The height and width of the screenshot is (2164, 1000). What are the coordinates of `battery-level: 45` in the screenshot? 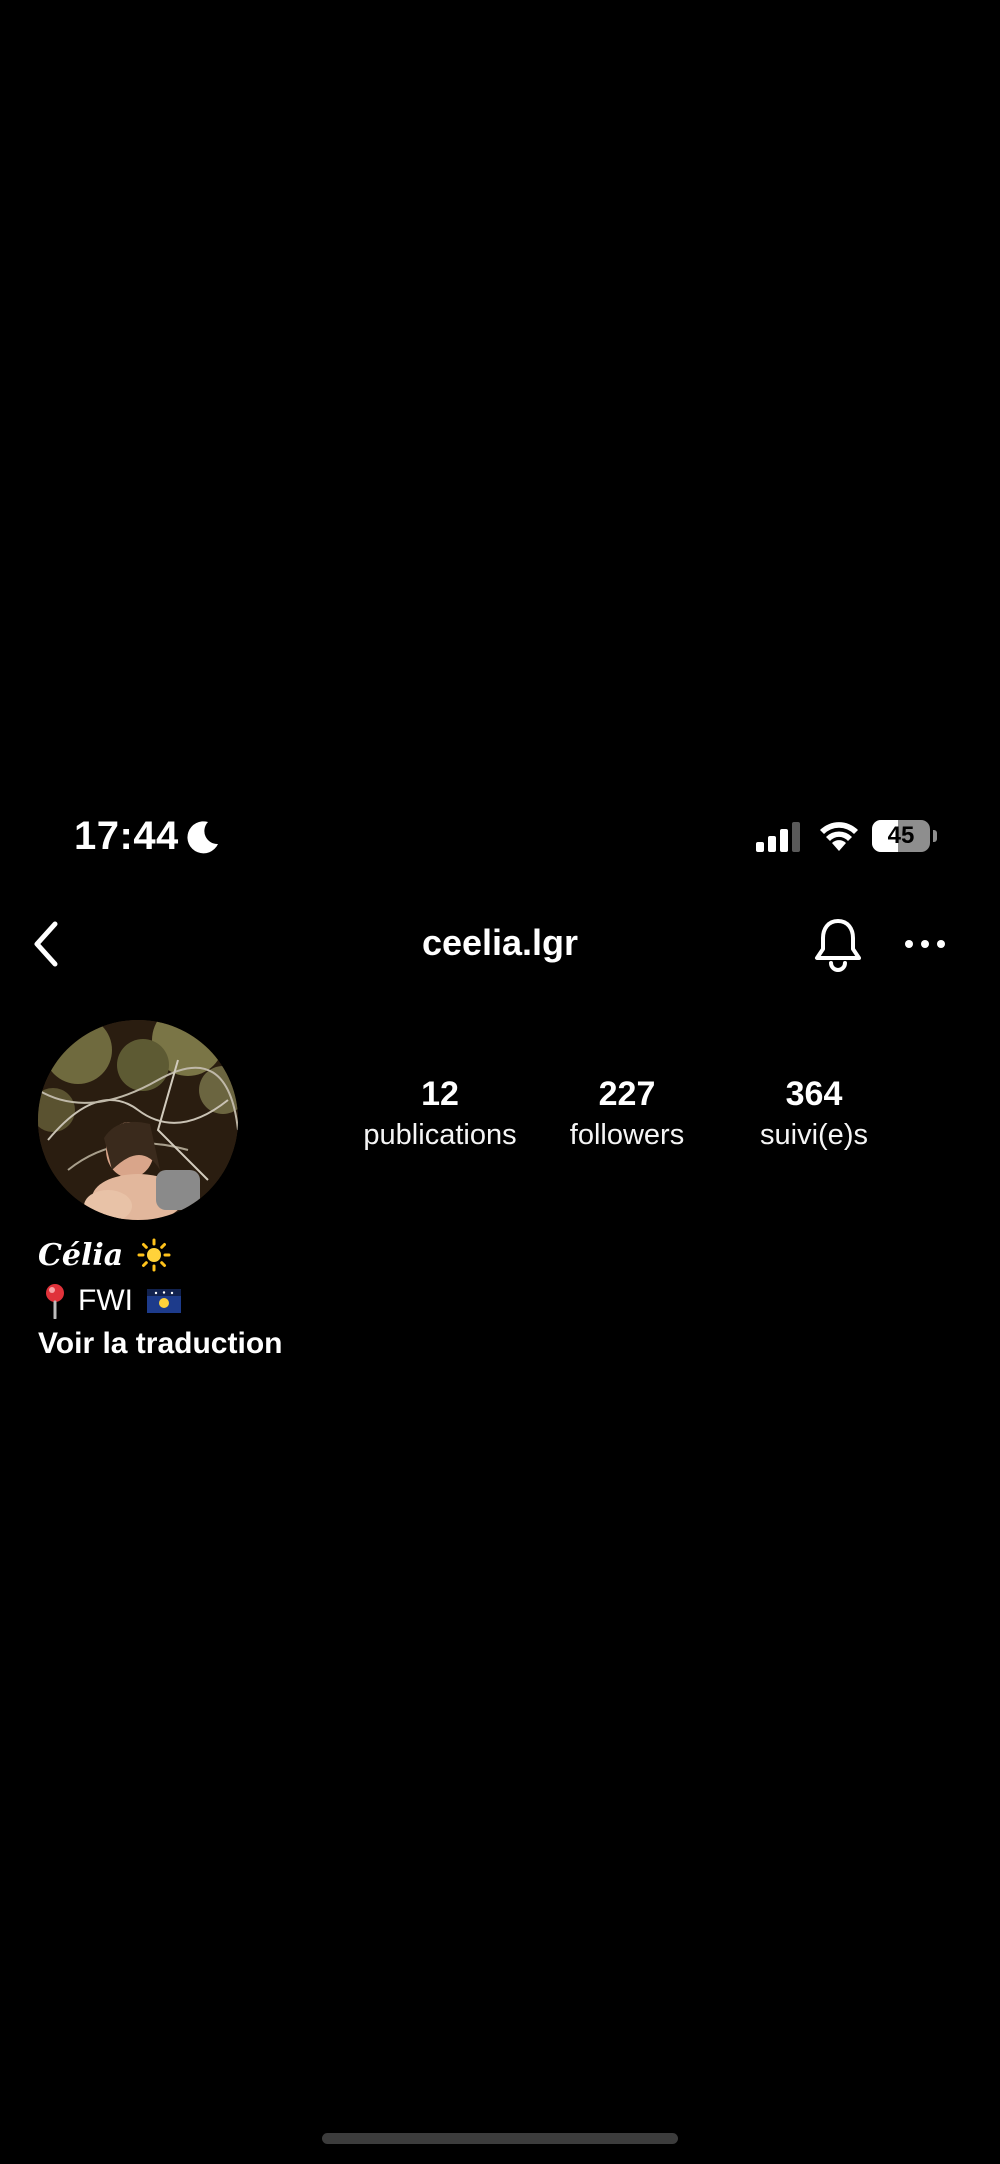 It's located at (901, 835).